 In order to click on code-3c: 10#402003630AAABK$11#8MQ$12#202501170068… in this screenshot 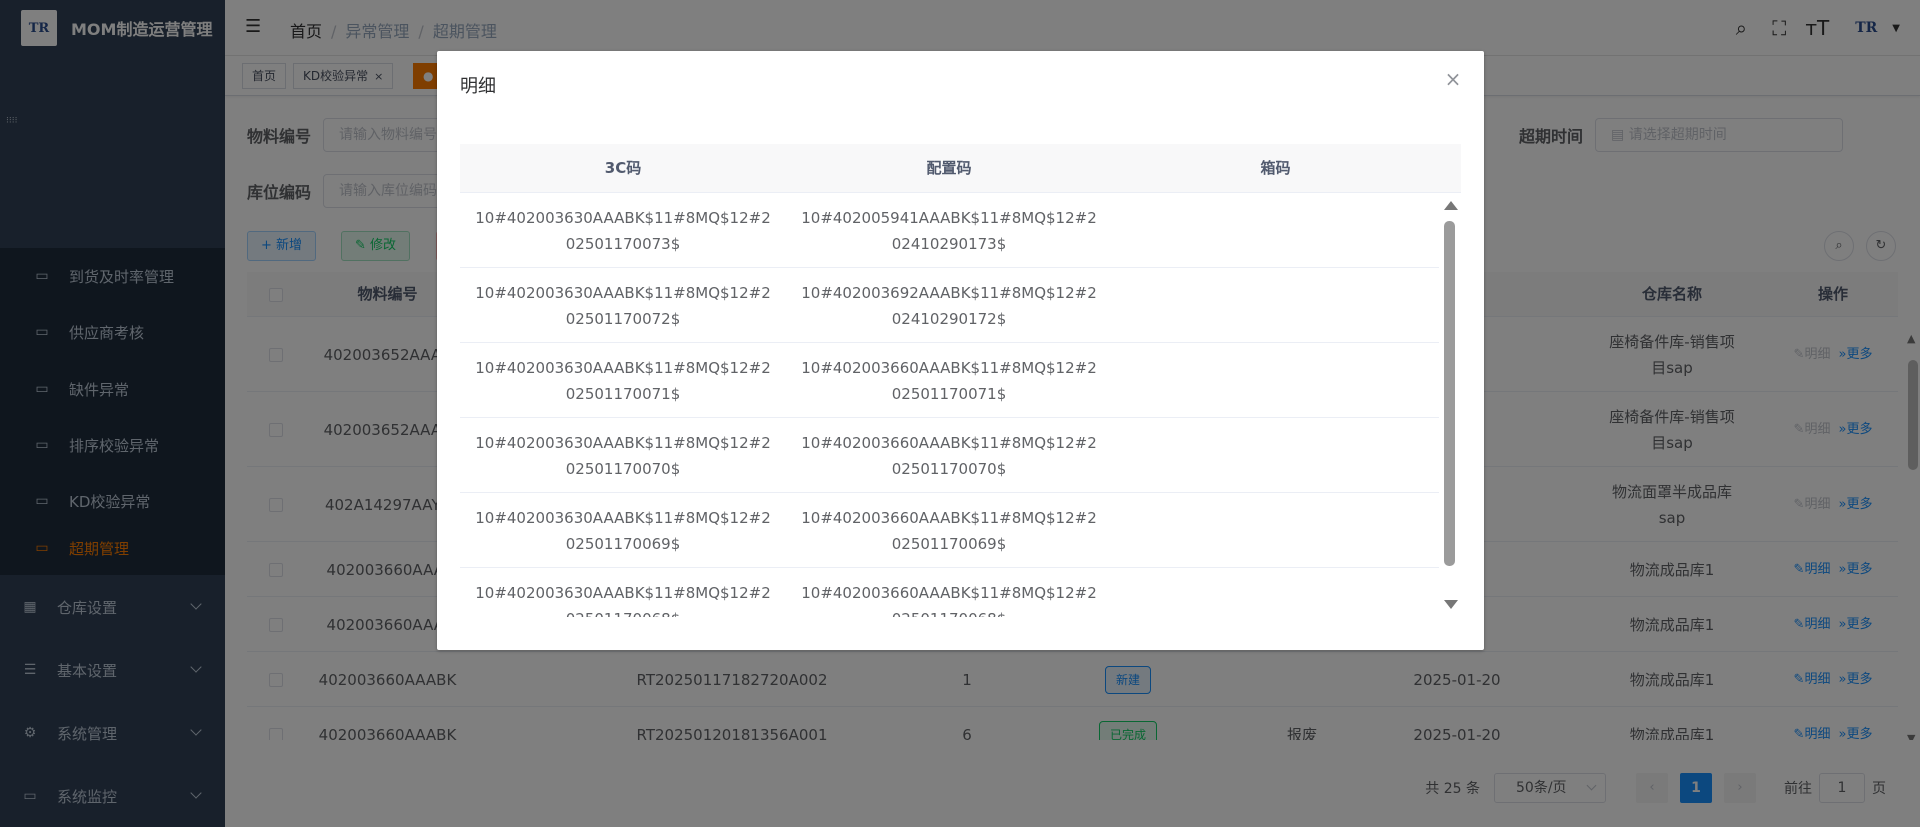, I will do `click(623, 600)`.